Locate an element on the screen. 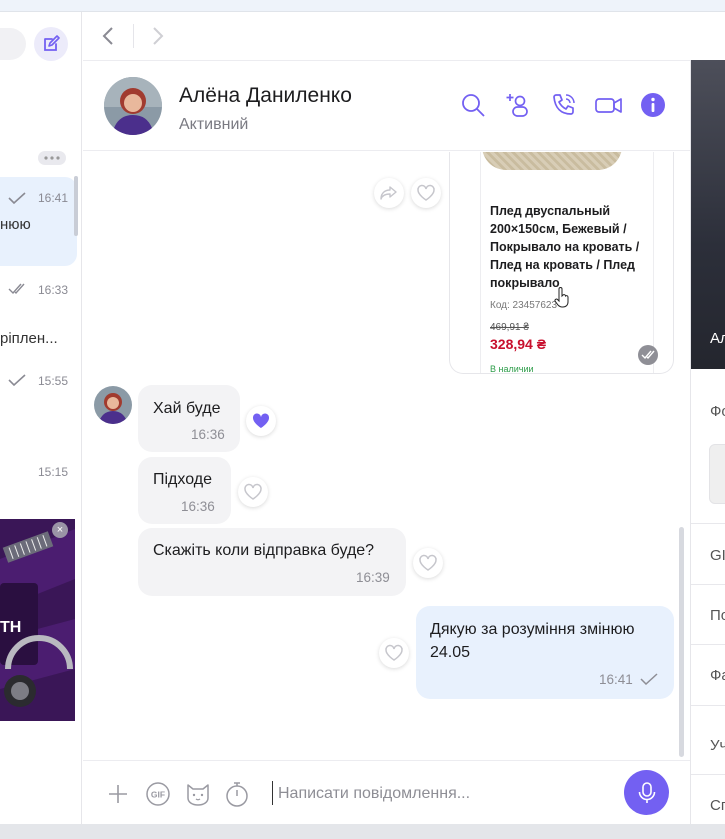 The image size is (725, 839). double-check-icon is located at coordinates (648, 355).